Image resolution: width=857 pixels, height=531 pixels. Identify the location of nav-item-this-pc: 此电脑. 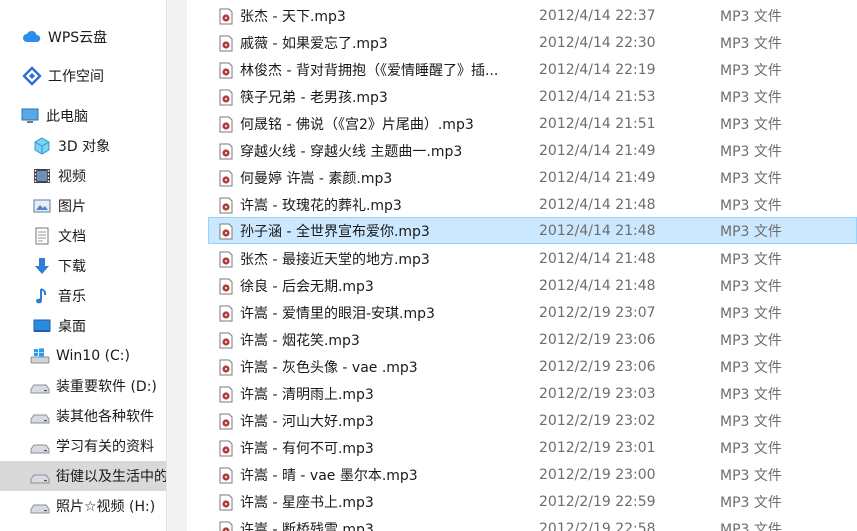
(83, 116).